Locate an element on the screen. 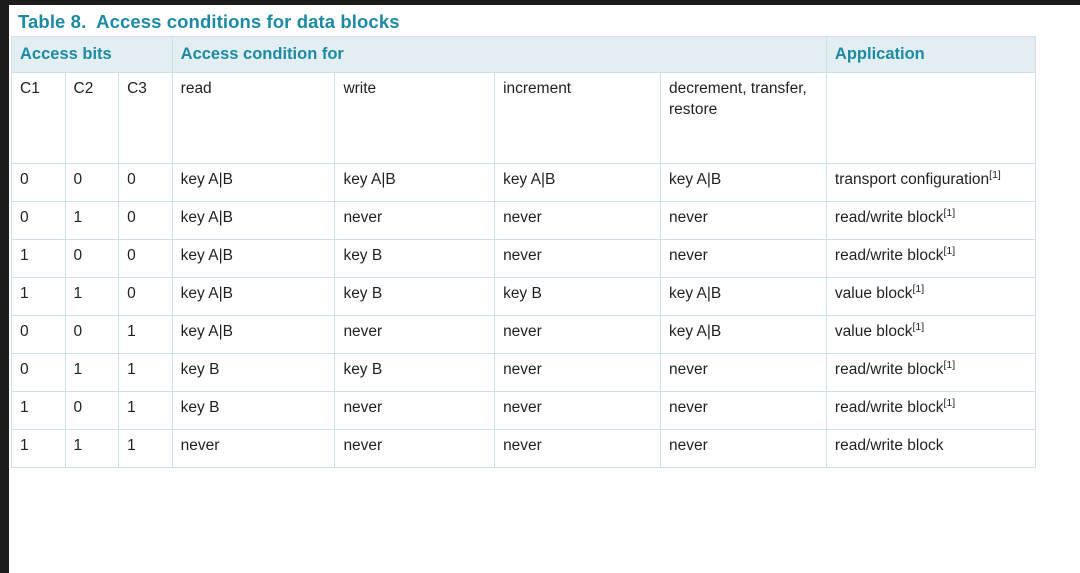 This screenshot has width=1080, height=573. table-row: 1 1 1 never never never never read/write block is located at coordinates (524, 449).